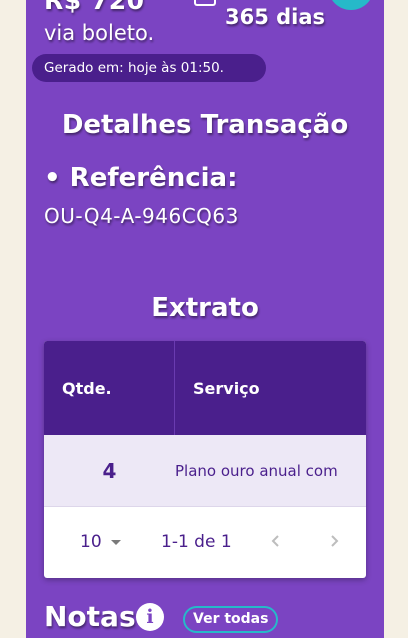 The height and width of the screenshot is (638, 408). What do you see at coordinates (150, 617) in the screenshot?
I see `info-icon: i` at bounding box center [150, 617].